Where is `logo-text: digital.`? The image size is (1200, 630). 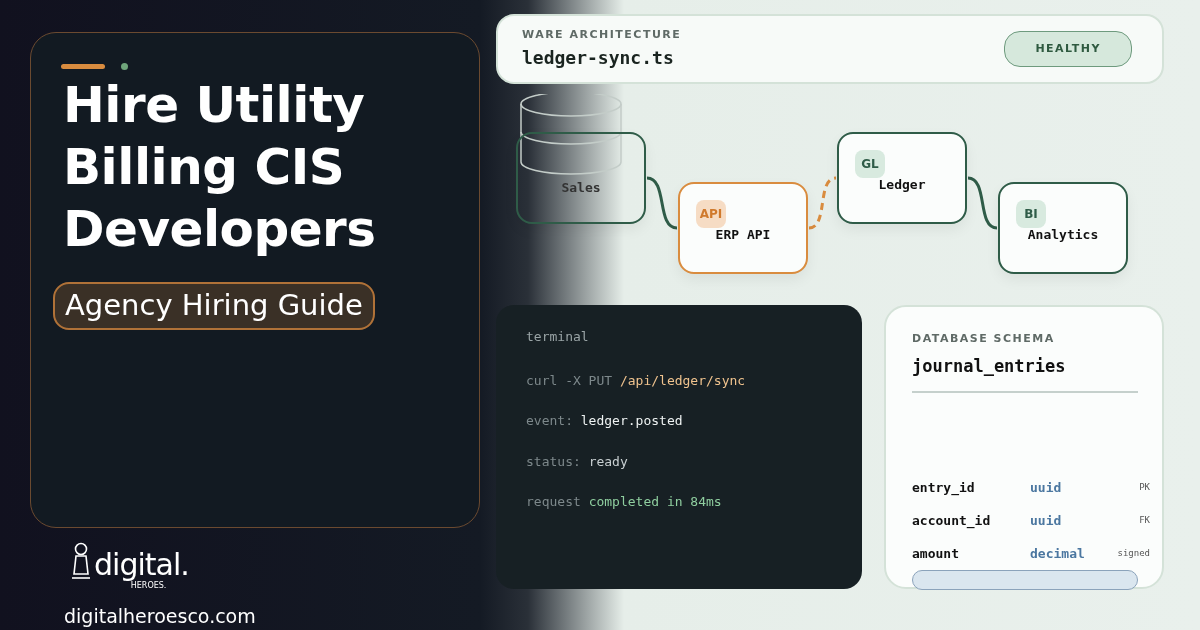 logo-text: digital. is located at coordinates (141, 564).